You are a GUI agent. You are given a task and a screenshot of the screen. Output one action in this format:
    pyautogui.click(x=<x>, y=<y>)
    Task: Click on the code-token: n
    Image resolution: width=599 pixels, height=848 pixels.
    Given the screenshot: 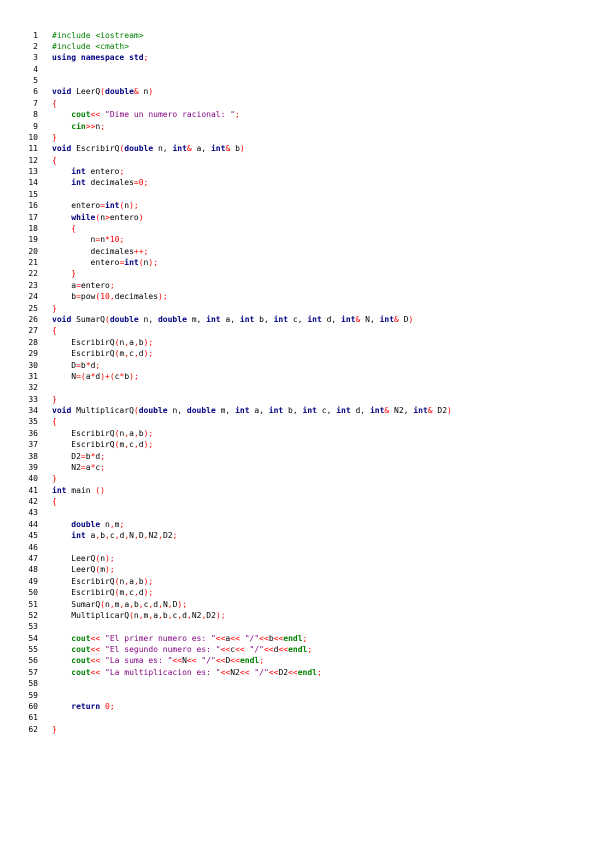 What is the action you would take?
    pyautogui.click(x=105, y=524)
    